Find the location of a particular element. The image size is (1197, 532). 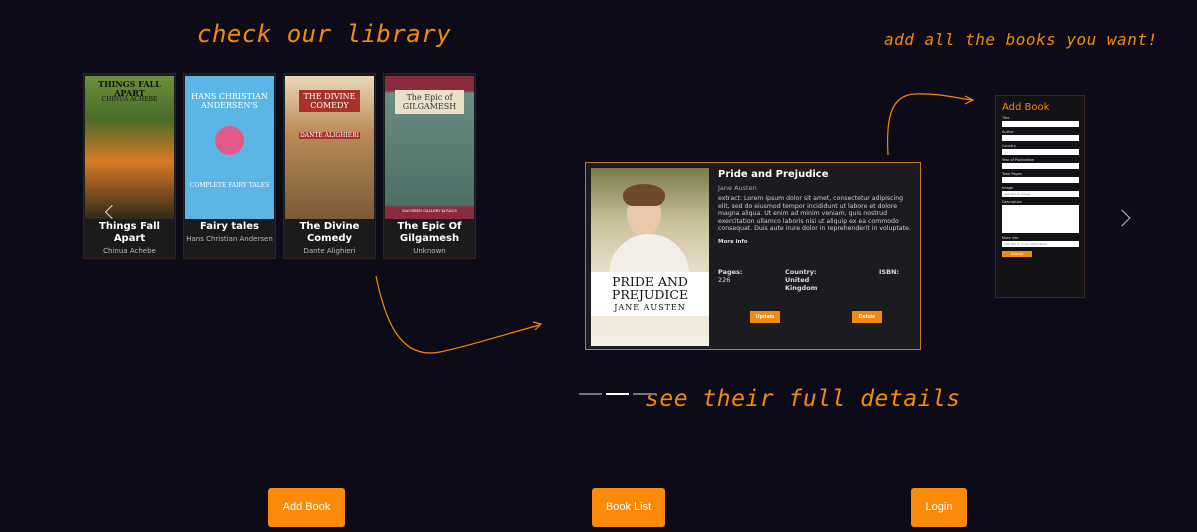

carousel-indicators is located at coordinates (617, 394).